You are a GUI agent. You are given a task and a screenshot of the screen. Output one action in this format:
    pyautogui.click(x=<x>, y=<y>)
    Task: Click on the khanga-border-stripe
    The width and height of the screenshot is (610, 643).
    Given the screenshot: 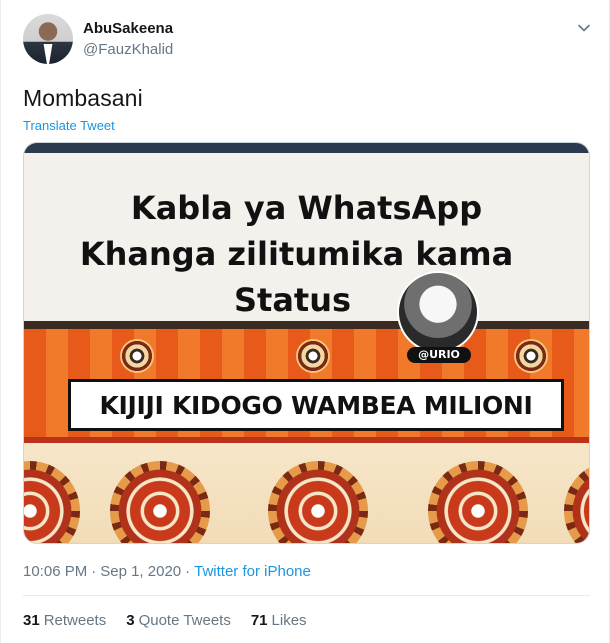 What is the action you would take?
    pyautogui.click(x=306, y=325)
    